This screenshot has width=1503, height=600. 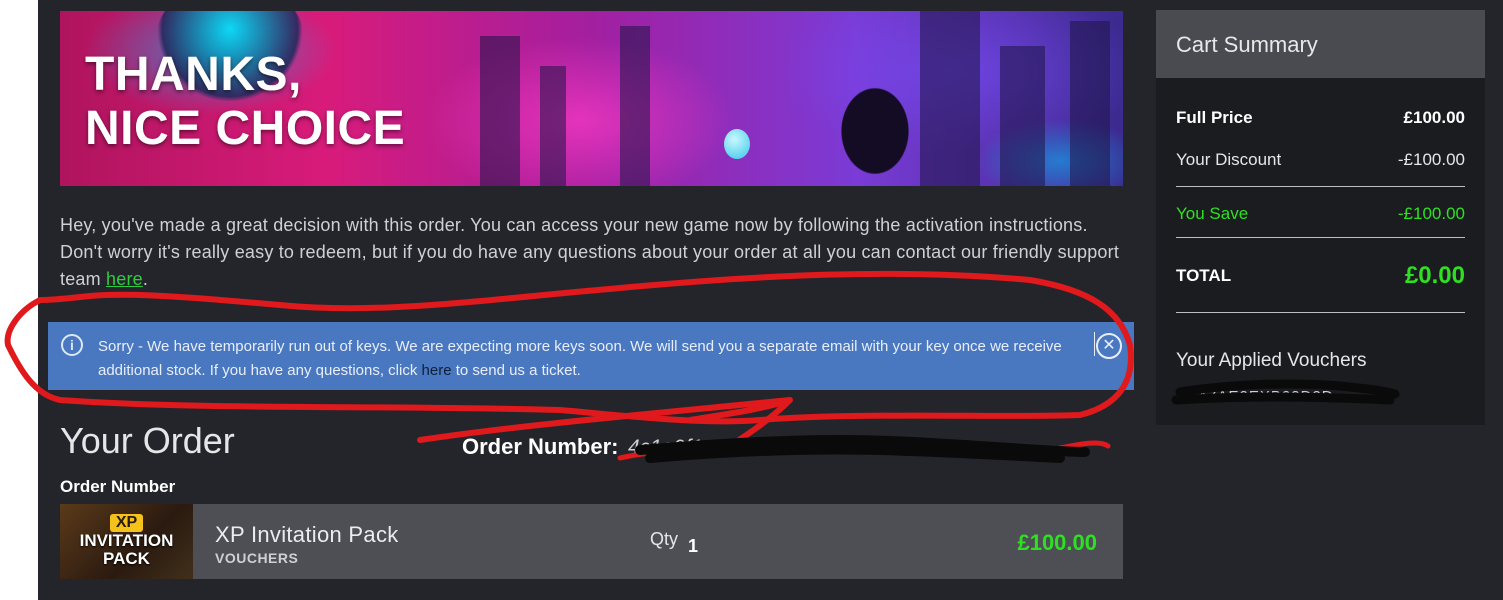 What do you see at coordinates (875, 118) in the screenshot?
I see `hero-figure` at bounding box center [875, 118].